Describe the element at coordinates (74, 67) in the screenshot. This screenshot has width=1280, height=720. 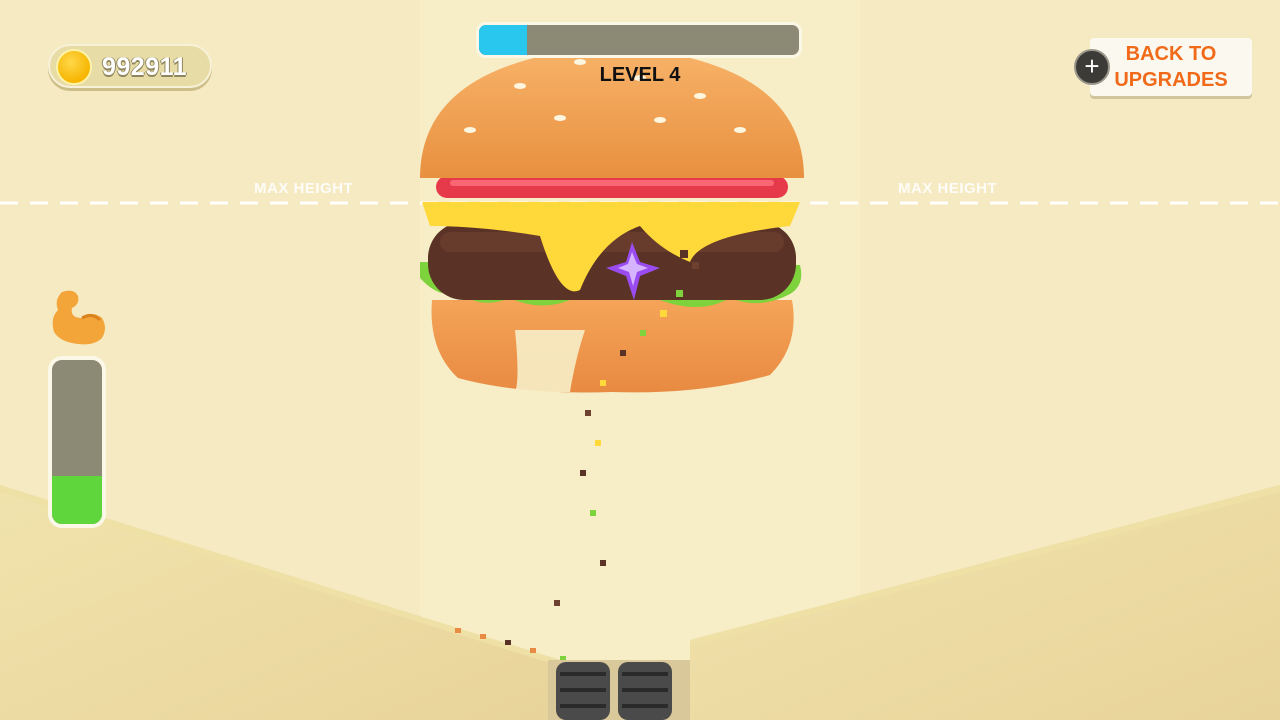
I see `coin-icon` at that location.